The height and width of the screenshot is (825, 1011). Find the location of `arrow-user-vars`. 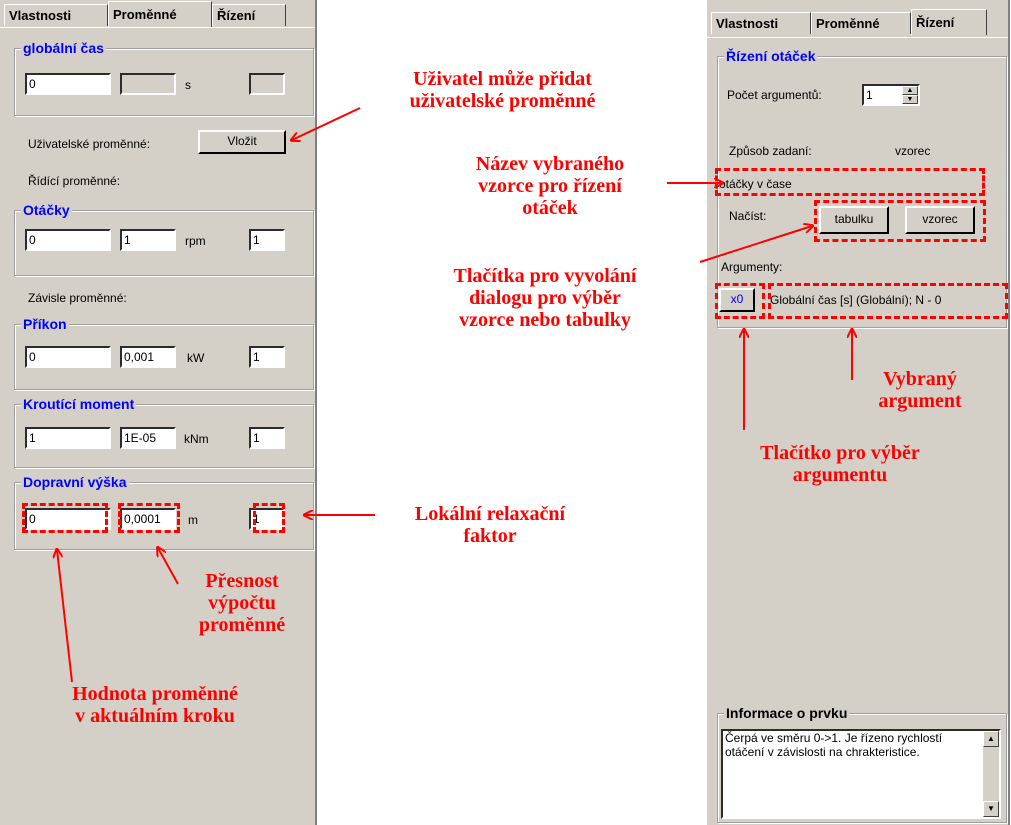

arrow-user-vars is located at coordinates (326, 123).